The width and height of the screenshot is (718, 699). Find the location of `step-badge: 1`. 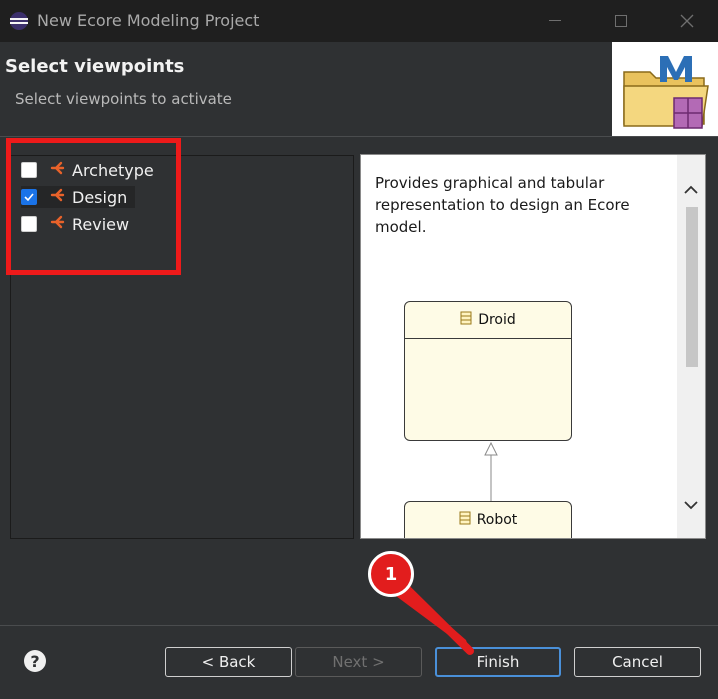

step-badge: 1 is located at coordinates (391, 574).